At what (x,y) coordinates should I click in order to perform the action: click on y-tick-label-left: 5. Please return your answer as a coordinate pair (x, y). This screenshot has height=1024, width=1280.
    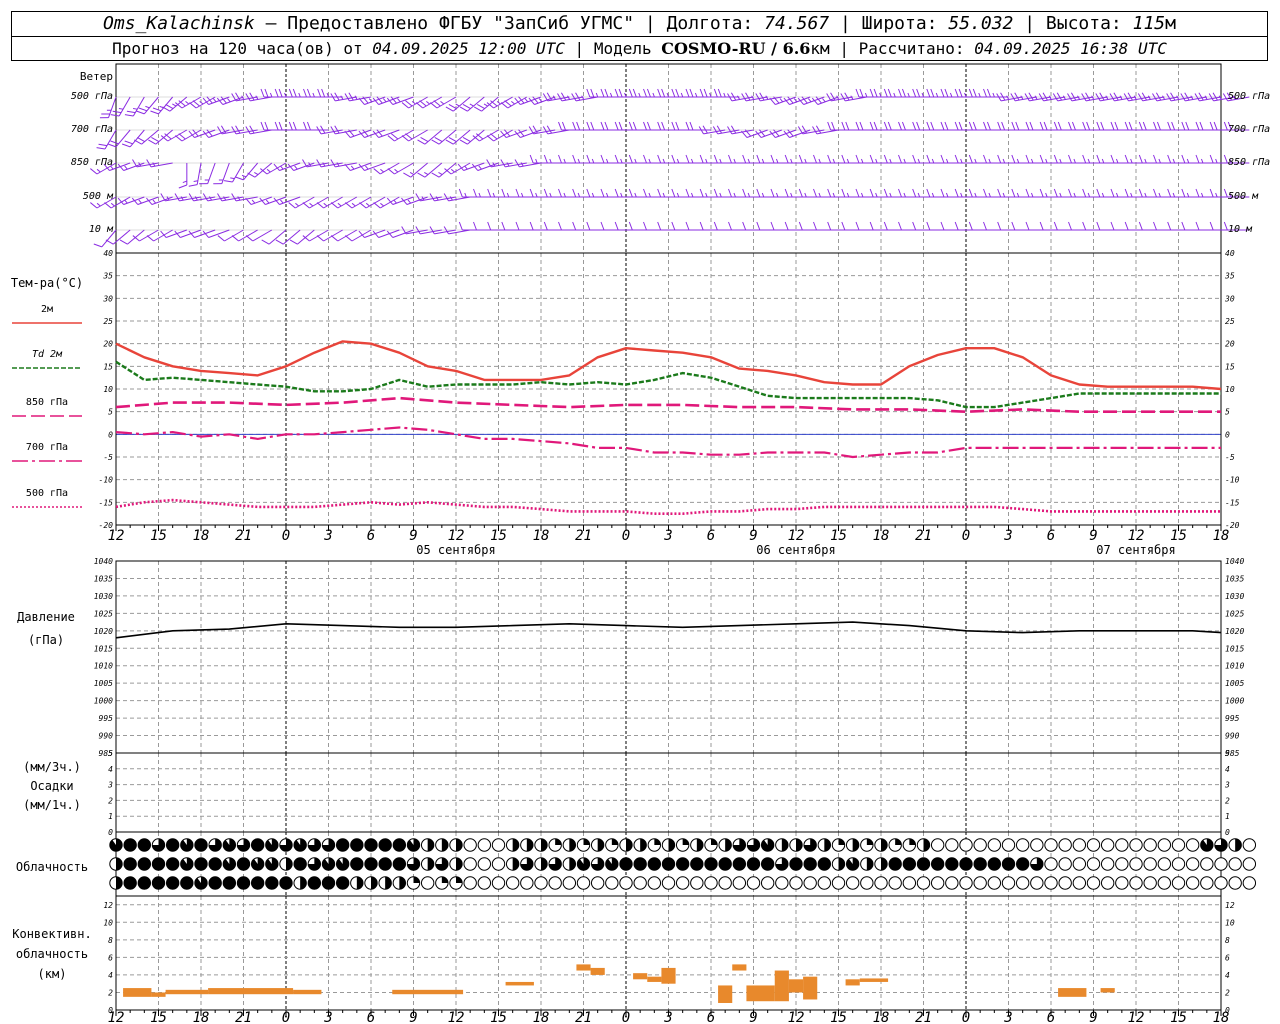
    Looking at the image, I should click on (110, 412).